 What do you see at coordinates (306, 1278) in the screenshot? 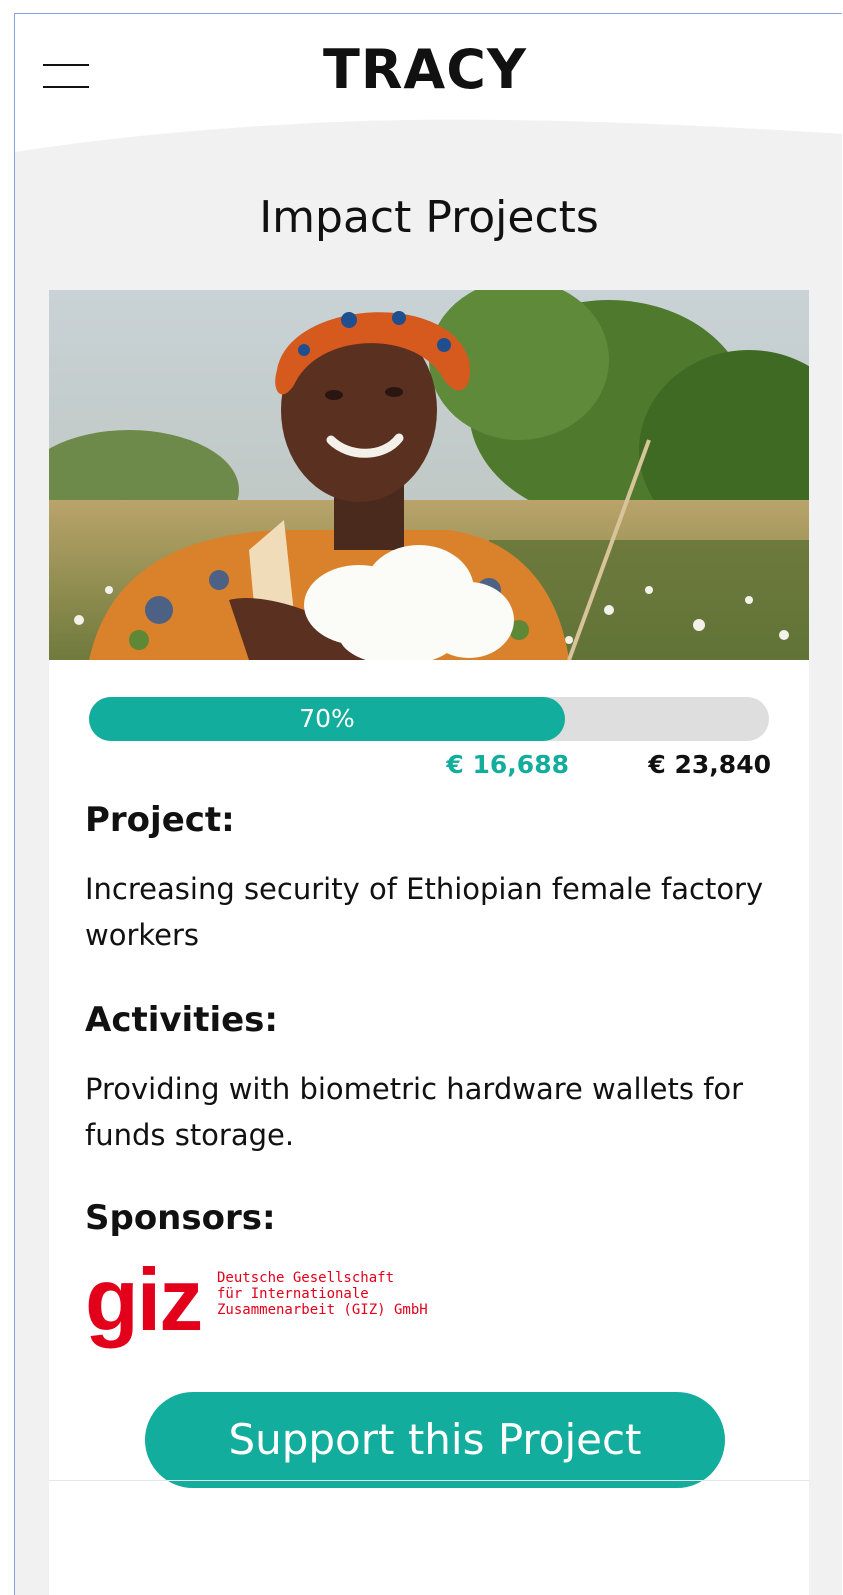
I see `giz-logo-line-1: Deutsche Gesellschaft` at bounding box center [306, 1278].